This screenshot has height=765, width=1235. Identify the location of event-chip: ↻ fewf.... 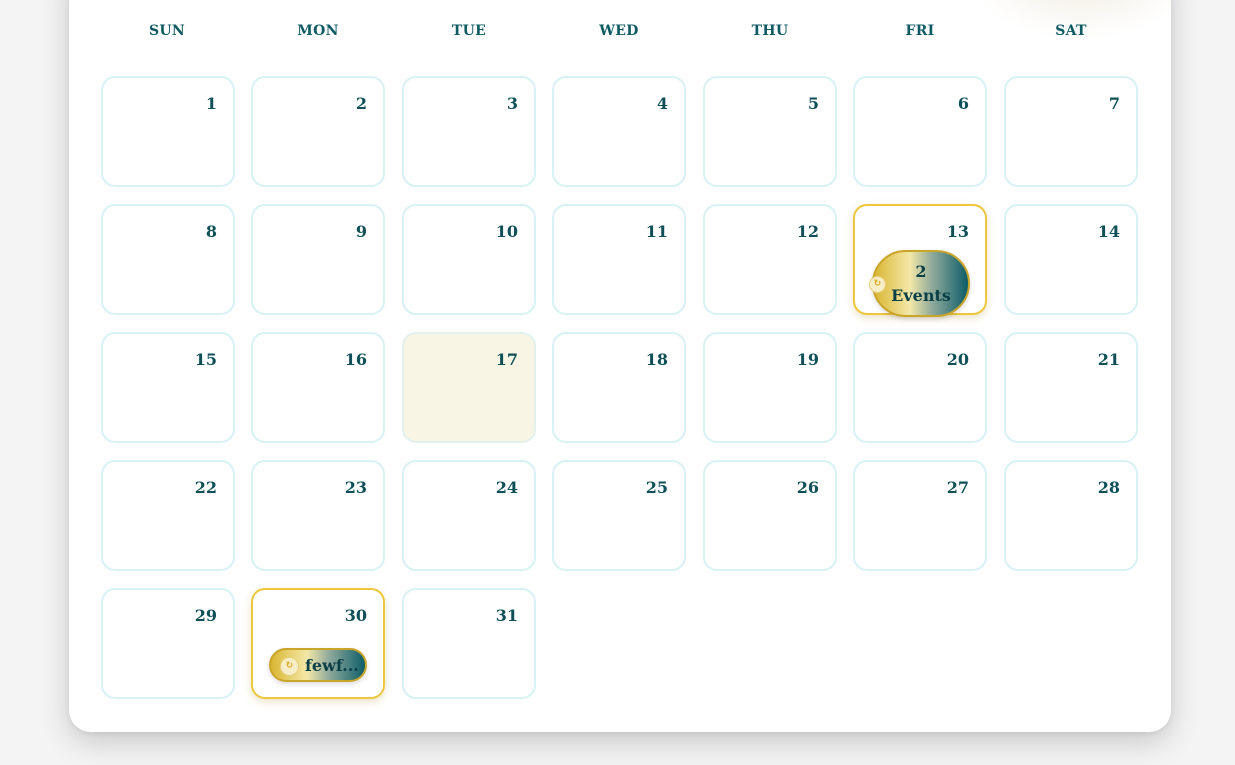
(318, 665).